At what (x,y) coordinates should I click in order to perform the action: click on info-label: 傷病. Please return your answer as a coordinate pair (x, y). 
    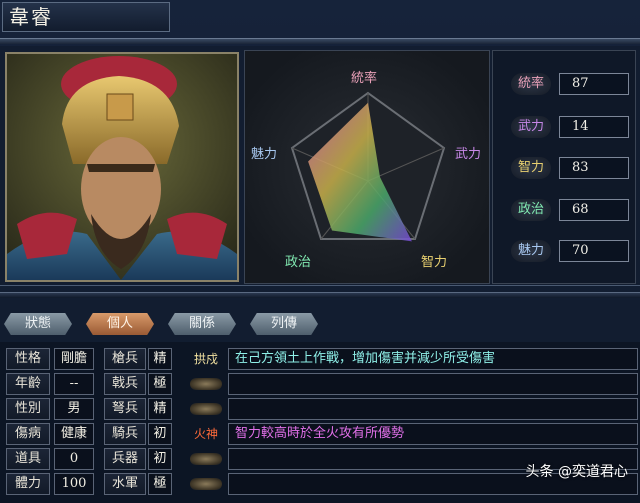
    Looking at the image, I should click on (28, 434).